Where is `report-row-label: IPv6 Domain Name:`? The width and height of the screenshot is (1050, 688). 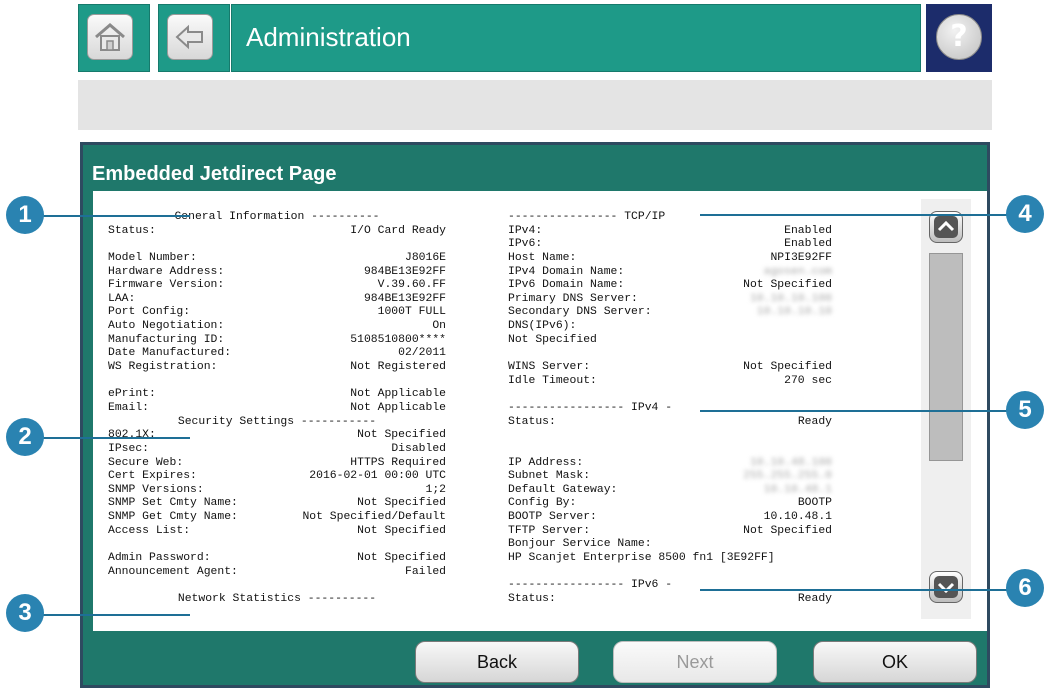 report-row-label: IPv6 Domain Name: is located at coordinates (566, 285).